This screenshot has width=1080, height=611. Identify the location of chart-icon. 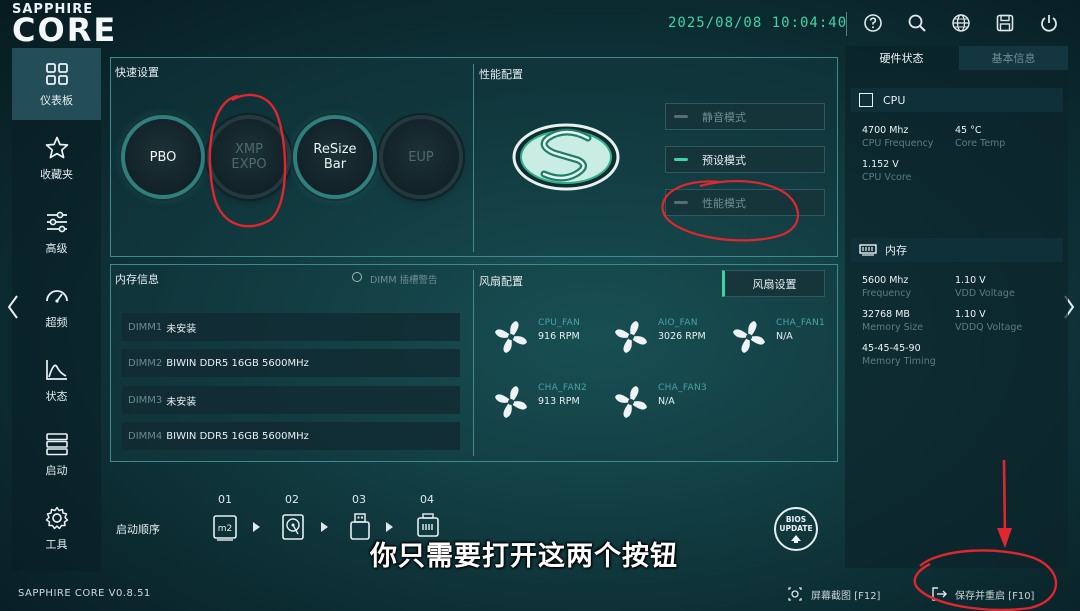
(56, 369).